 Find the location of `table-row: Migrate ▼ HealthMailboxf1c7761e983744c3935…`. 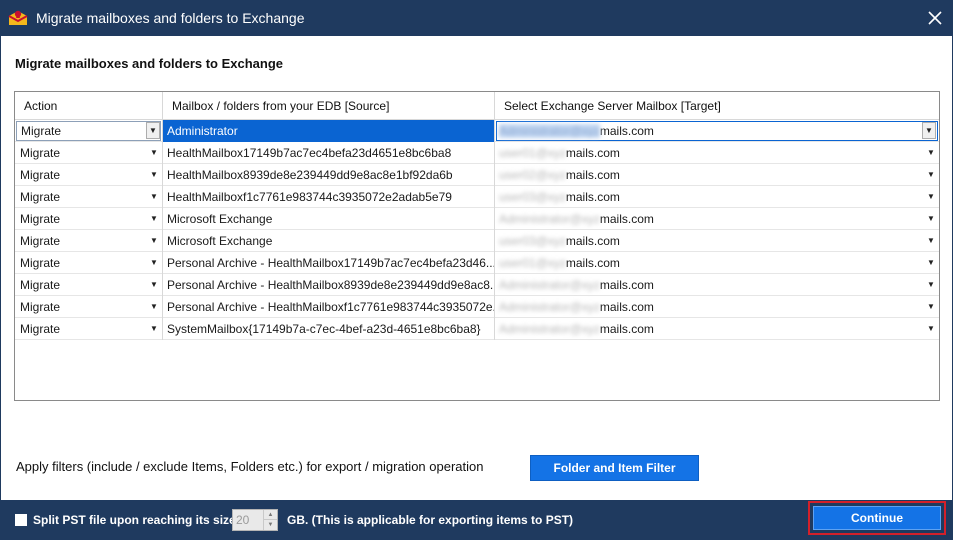

table-row: Migrate ▼ HealthMailboxf1c7761e983744c3935… is located at coordinates (477, 197).